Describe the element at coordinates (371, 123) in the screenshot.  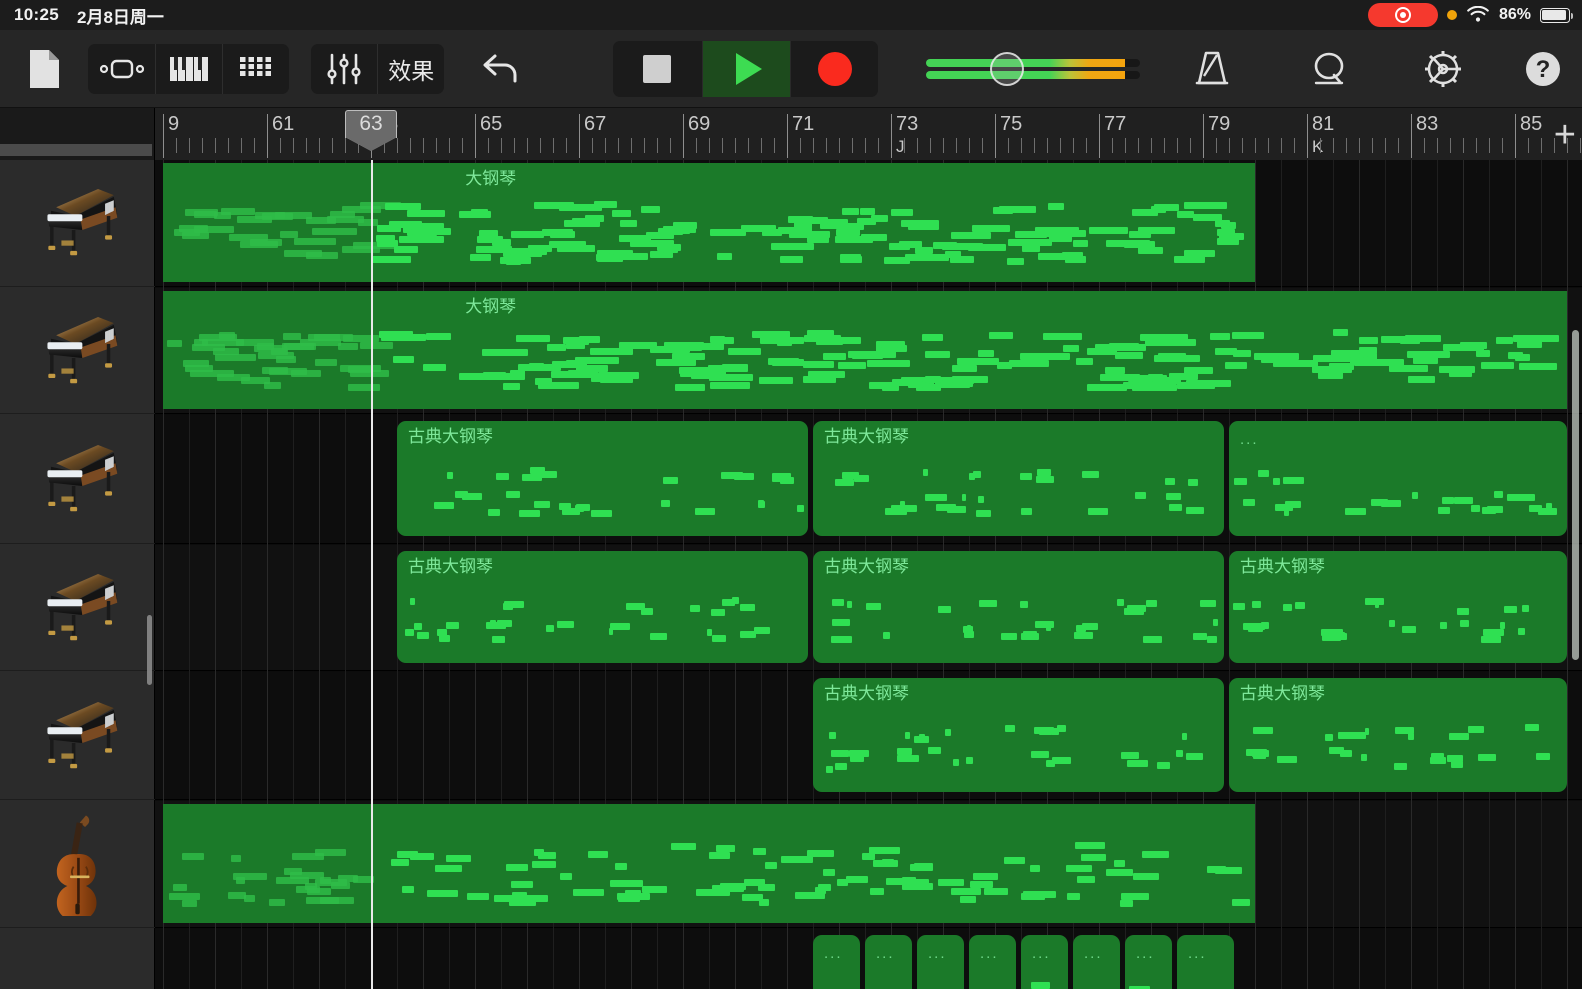
I see `playhead-bar-label: 63` at that location.